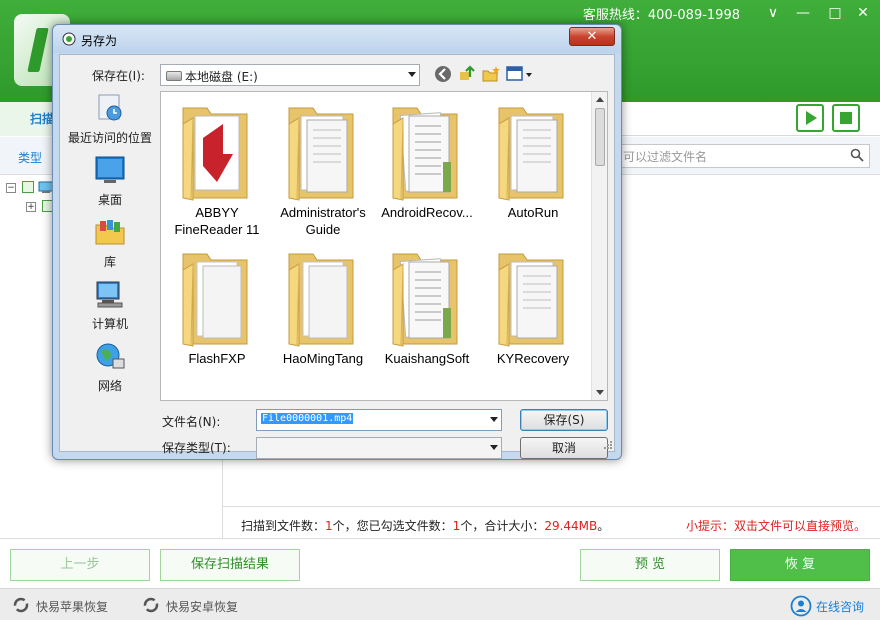 The height and width of the screenshot is (620, 880). What do you see at coordinates (323, 170) in the screenshot?
I see `folder-item: Administrator's Guide` at bounding box center [323, 170].